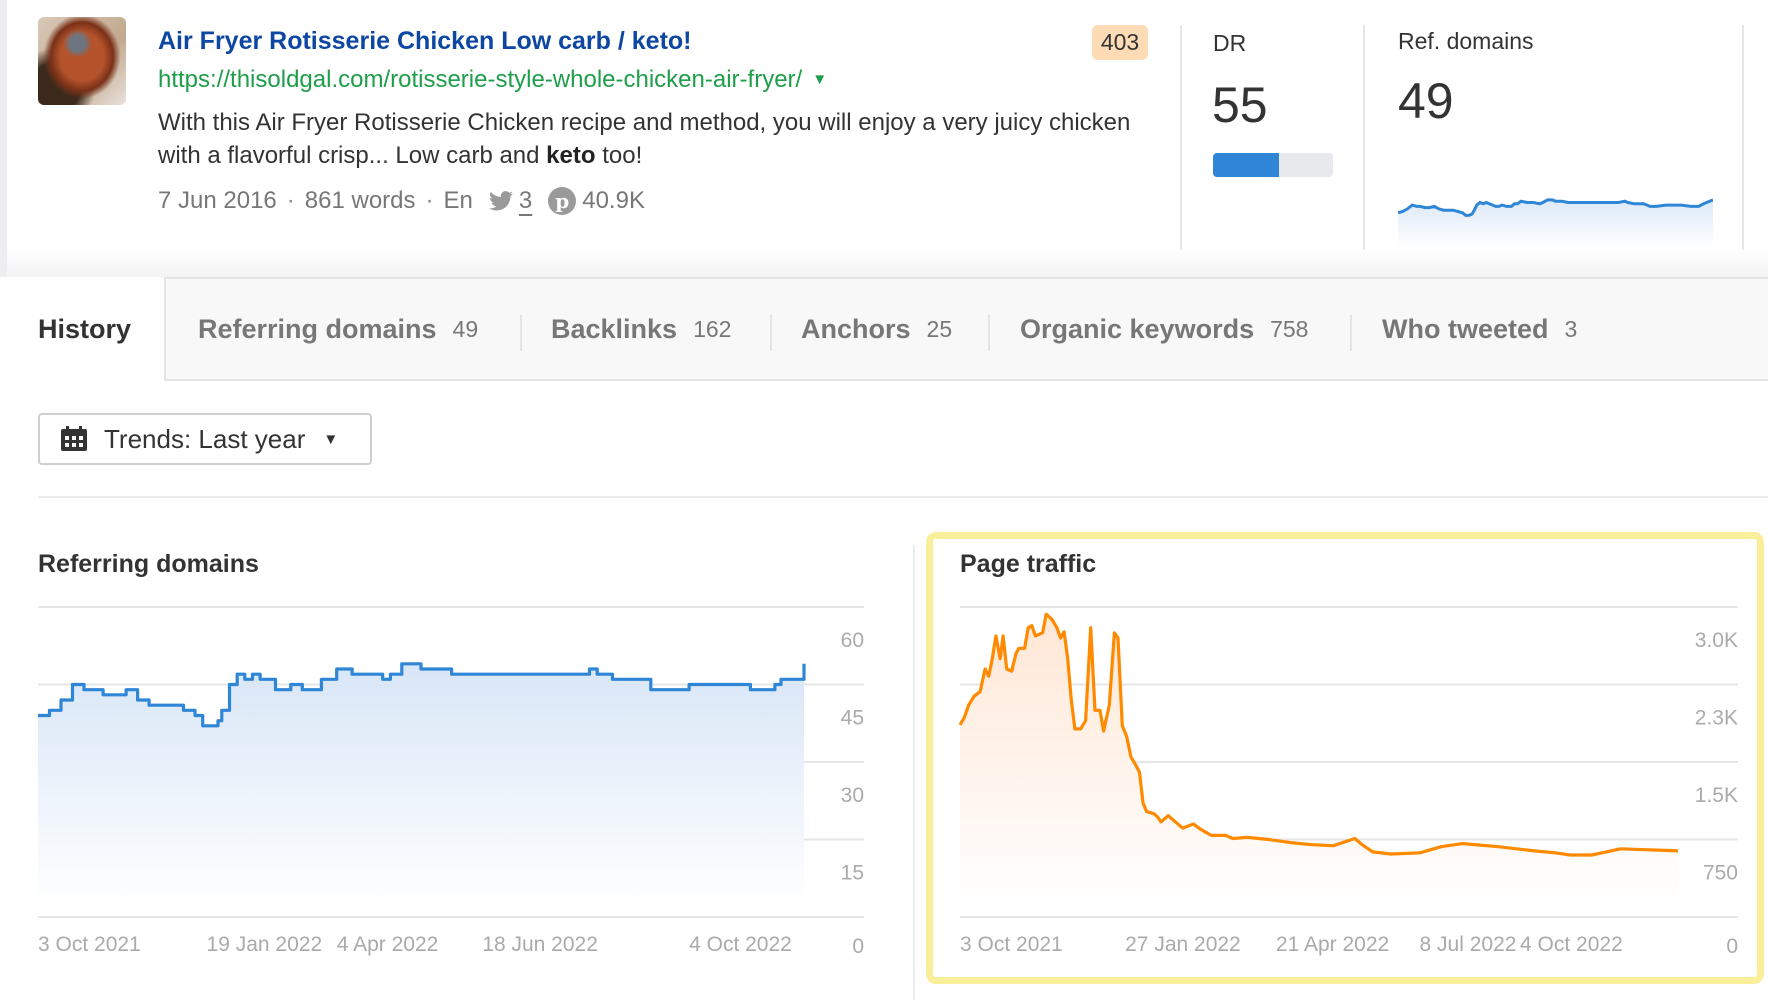 This screenshot has height=1000, width=1768. I want to click on x-tick-label: 18 Jun 2022, so click(540, 944).